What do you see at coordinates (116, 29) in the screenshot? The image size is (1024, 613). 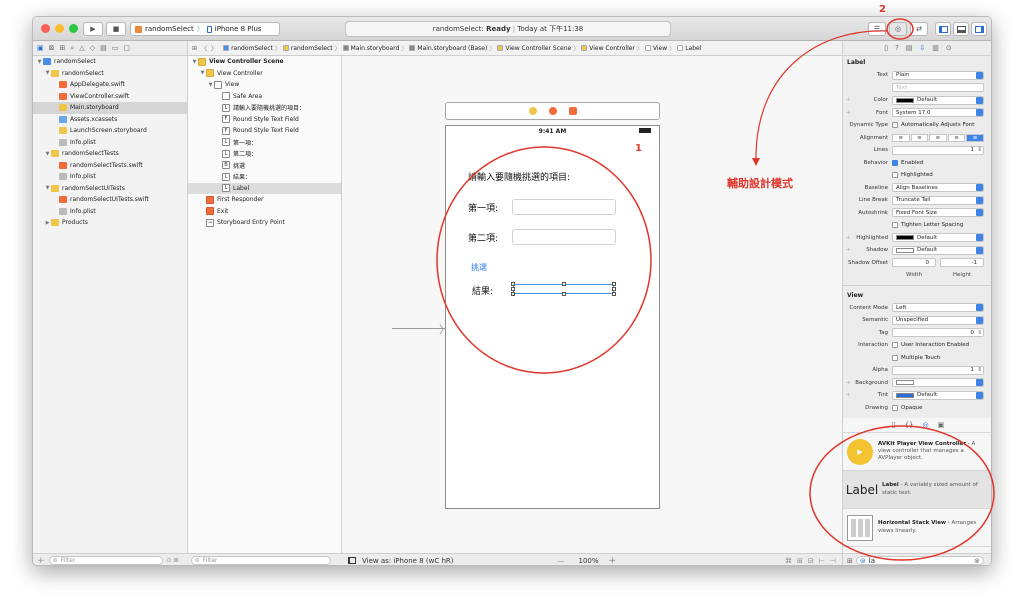 I see `stop-button: ■` at bounding box center [116, 29].